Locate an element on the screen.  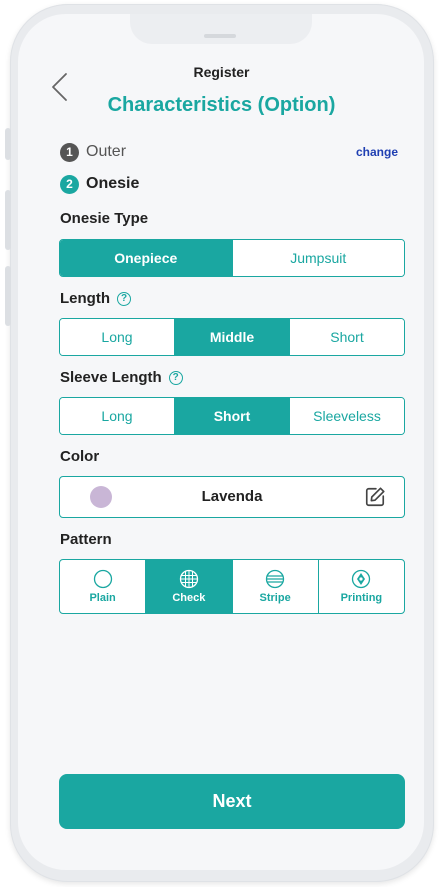
sleeve-length-selector: Long Short Sleeveless is located at coordinates (232, 416).